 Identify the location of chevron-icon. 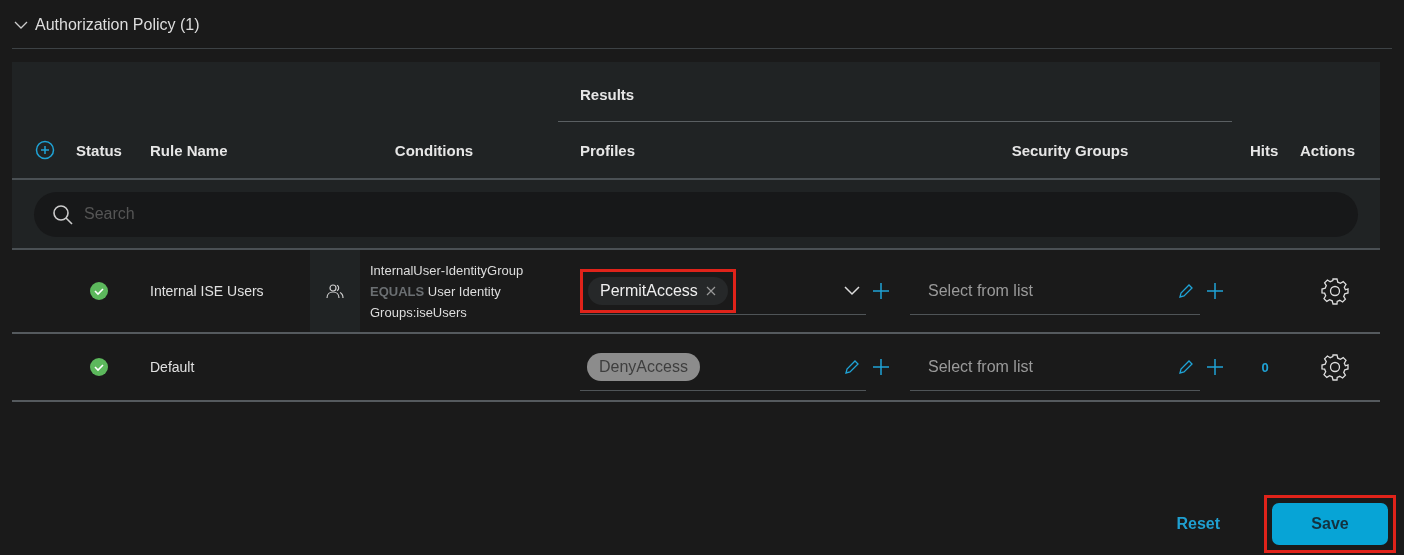
(21, 24).